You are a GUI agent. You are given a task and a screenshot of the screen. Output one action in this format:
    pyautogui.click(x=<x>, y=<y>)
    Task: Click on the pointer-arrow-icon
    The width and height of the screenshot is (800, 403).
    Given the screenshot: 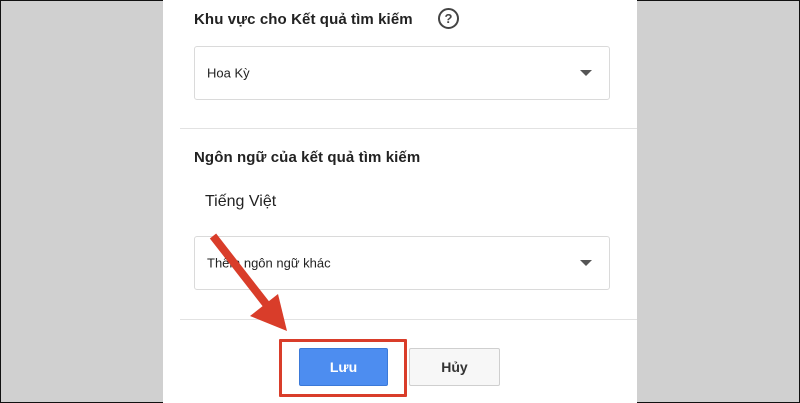 What is the action you would take?
    pyautogui.click(x=248, y=282)
    